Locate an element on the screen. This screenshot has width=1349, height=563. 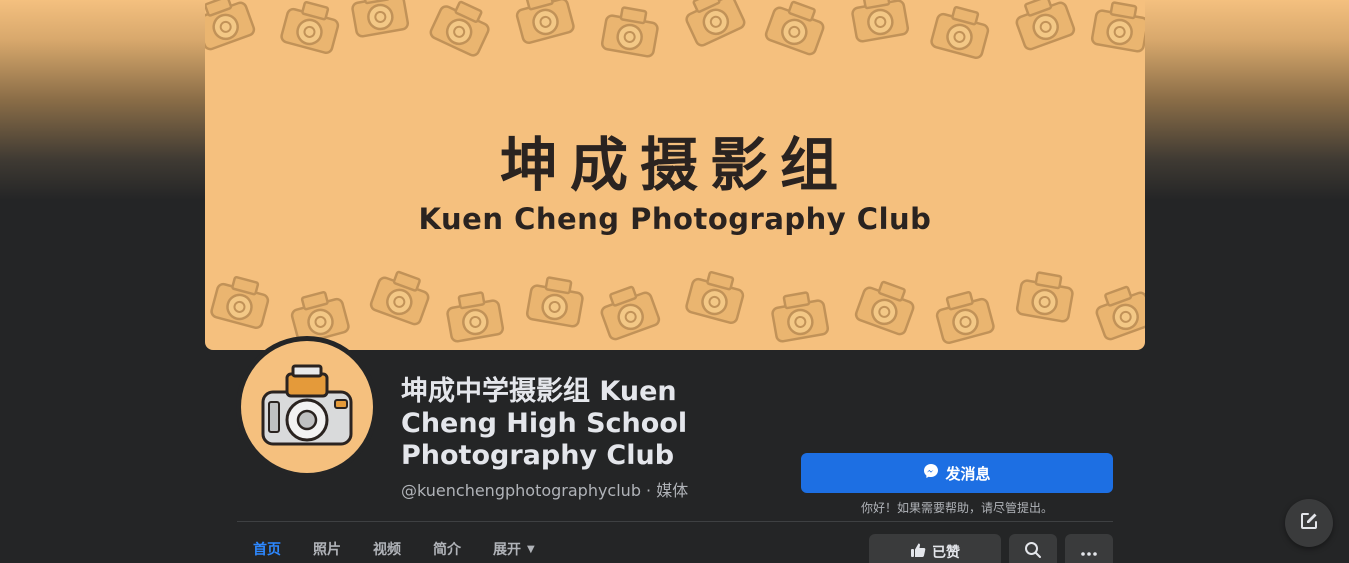
thumbs-up-icon is located at coordinates (918, 552).